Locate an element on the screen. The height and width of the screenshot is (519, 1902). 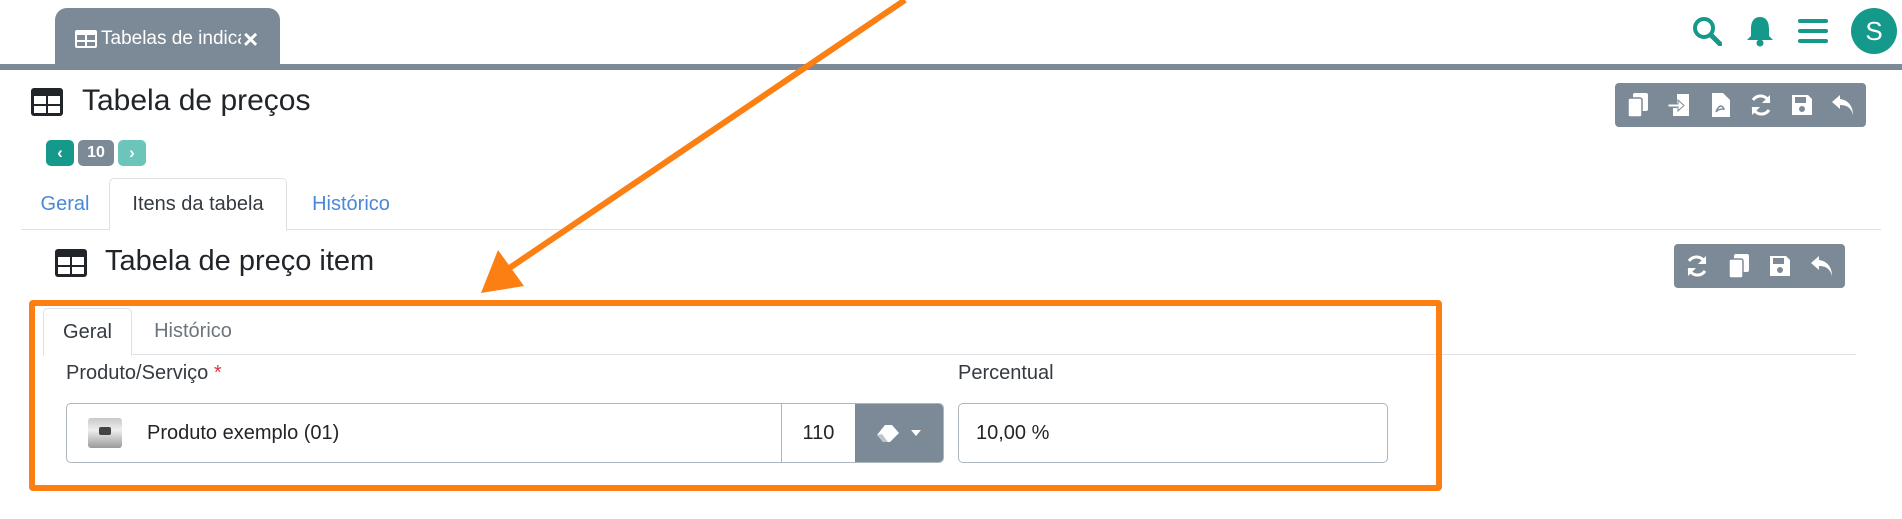
previous-record-button: ‹ is located at coordinates (60, 153).